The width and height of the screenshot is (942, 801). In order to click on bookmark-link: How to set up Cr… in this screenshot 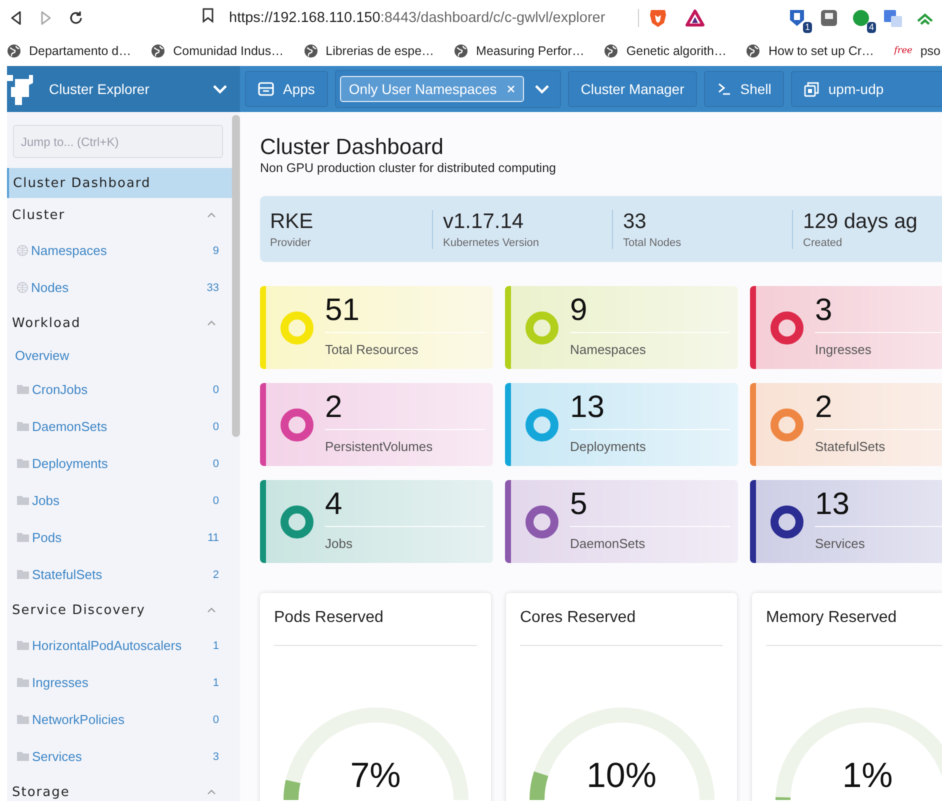, I will do `click(810, 51)`.